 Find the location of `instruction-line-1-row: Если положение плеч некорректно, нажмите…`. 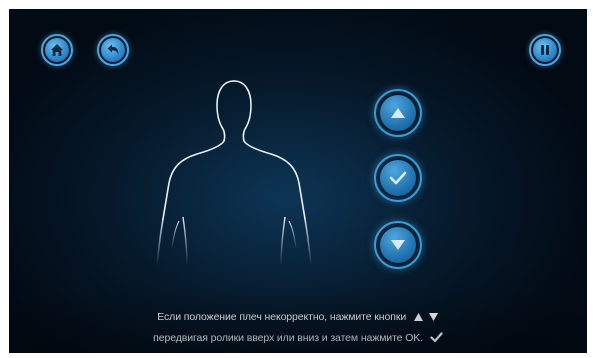

instruction-line-1-row: Если положение плеч некорректно, нажмите… is located at coordinates (298, 317).